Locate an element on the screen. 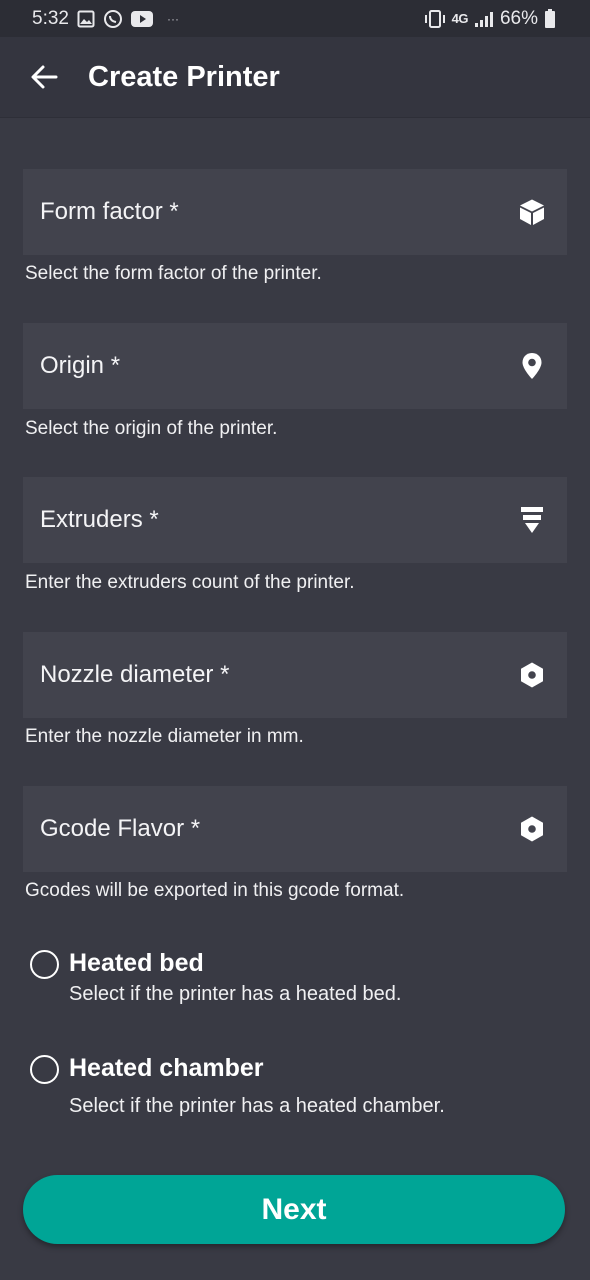  heated-chamber-checkbox is located at coordinates (44, 1069).